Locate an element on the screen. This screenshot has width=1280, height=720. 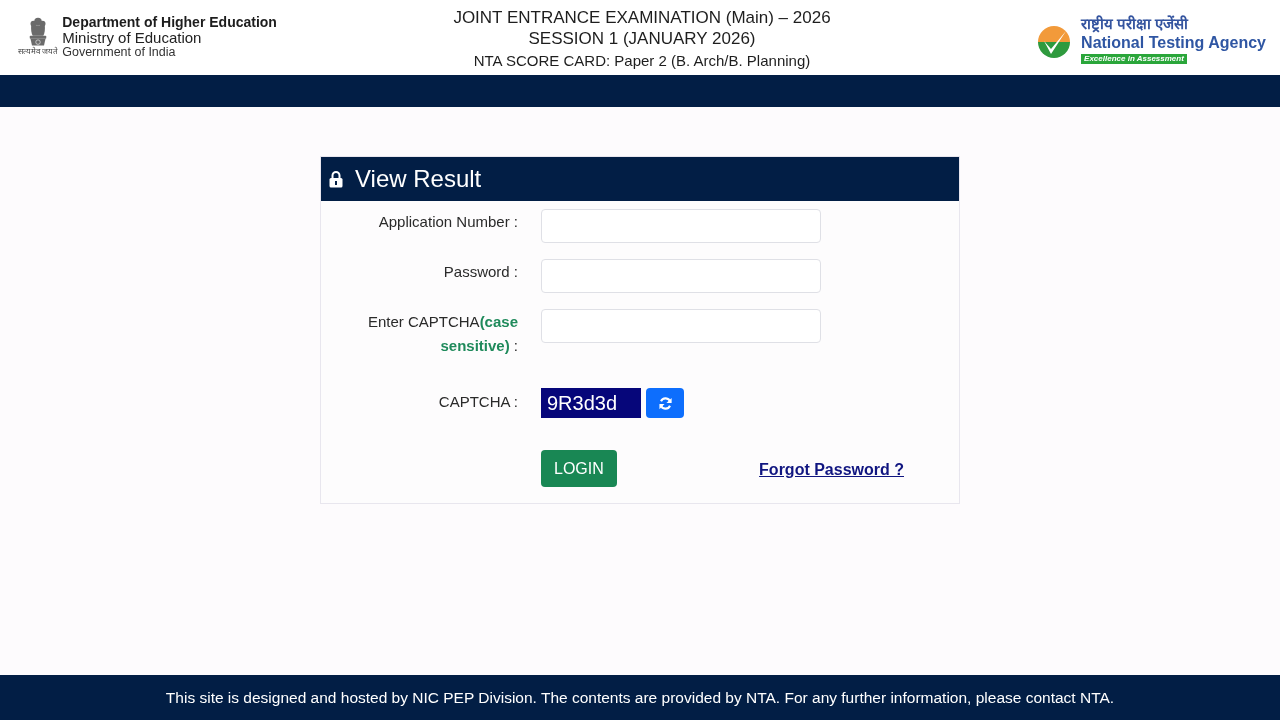
agency-hindi-name: राष्ट्रीय परीक्षा एजेंसी is located at coordinates (1135, 23).